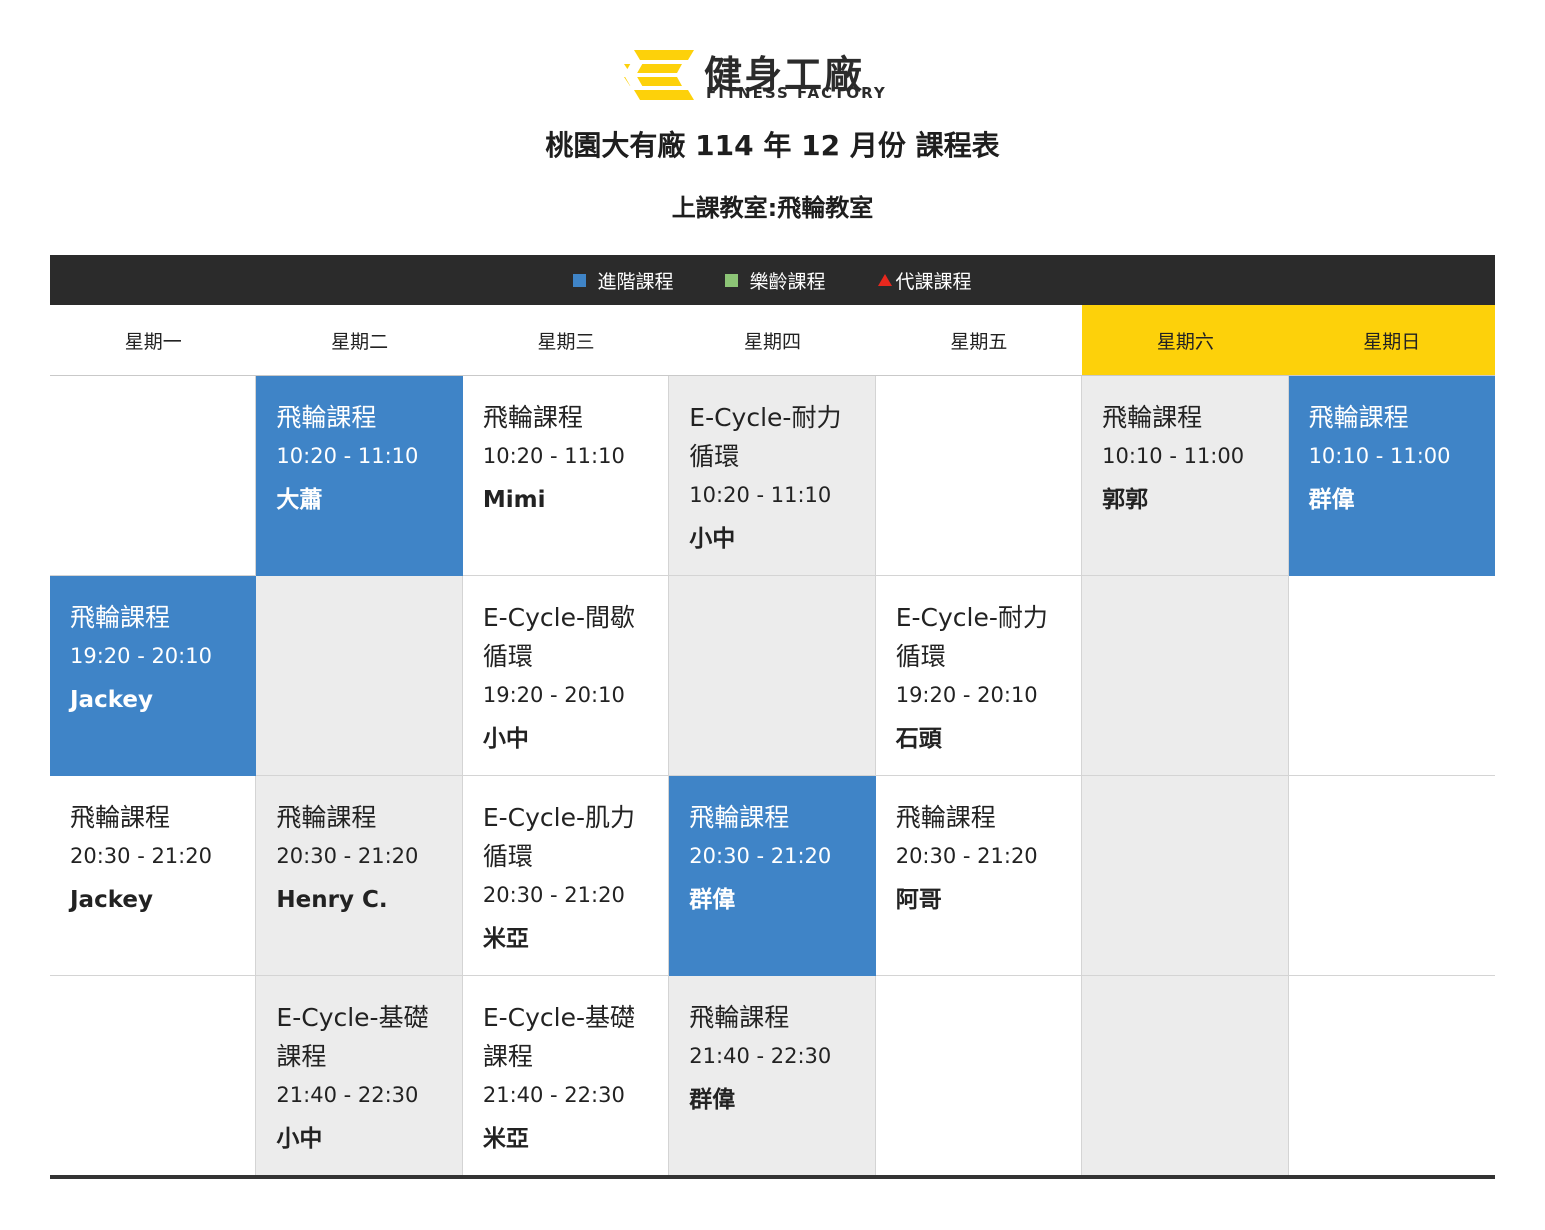  What do you see at coordinates (918, 739) in the screenshot?
I see `class-teacher: 石頭` at bounding box center [918, 739].